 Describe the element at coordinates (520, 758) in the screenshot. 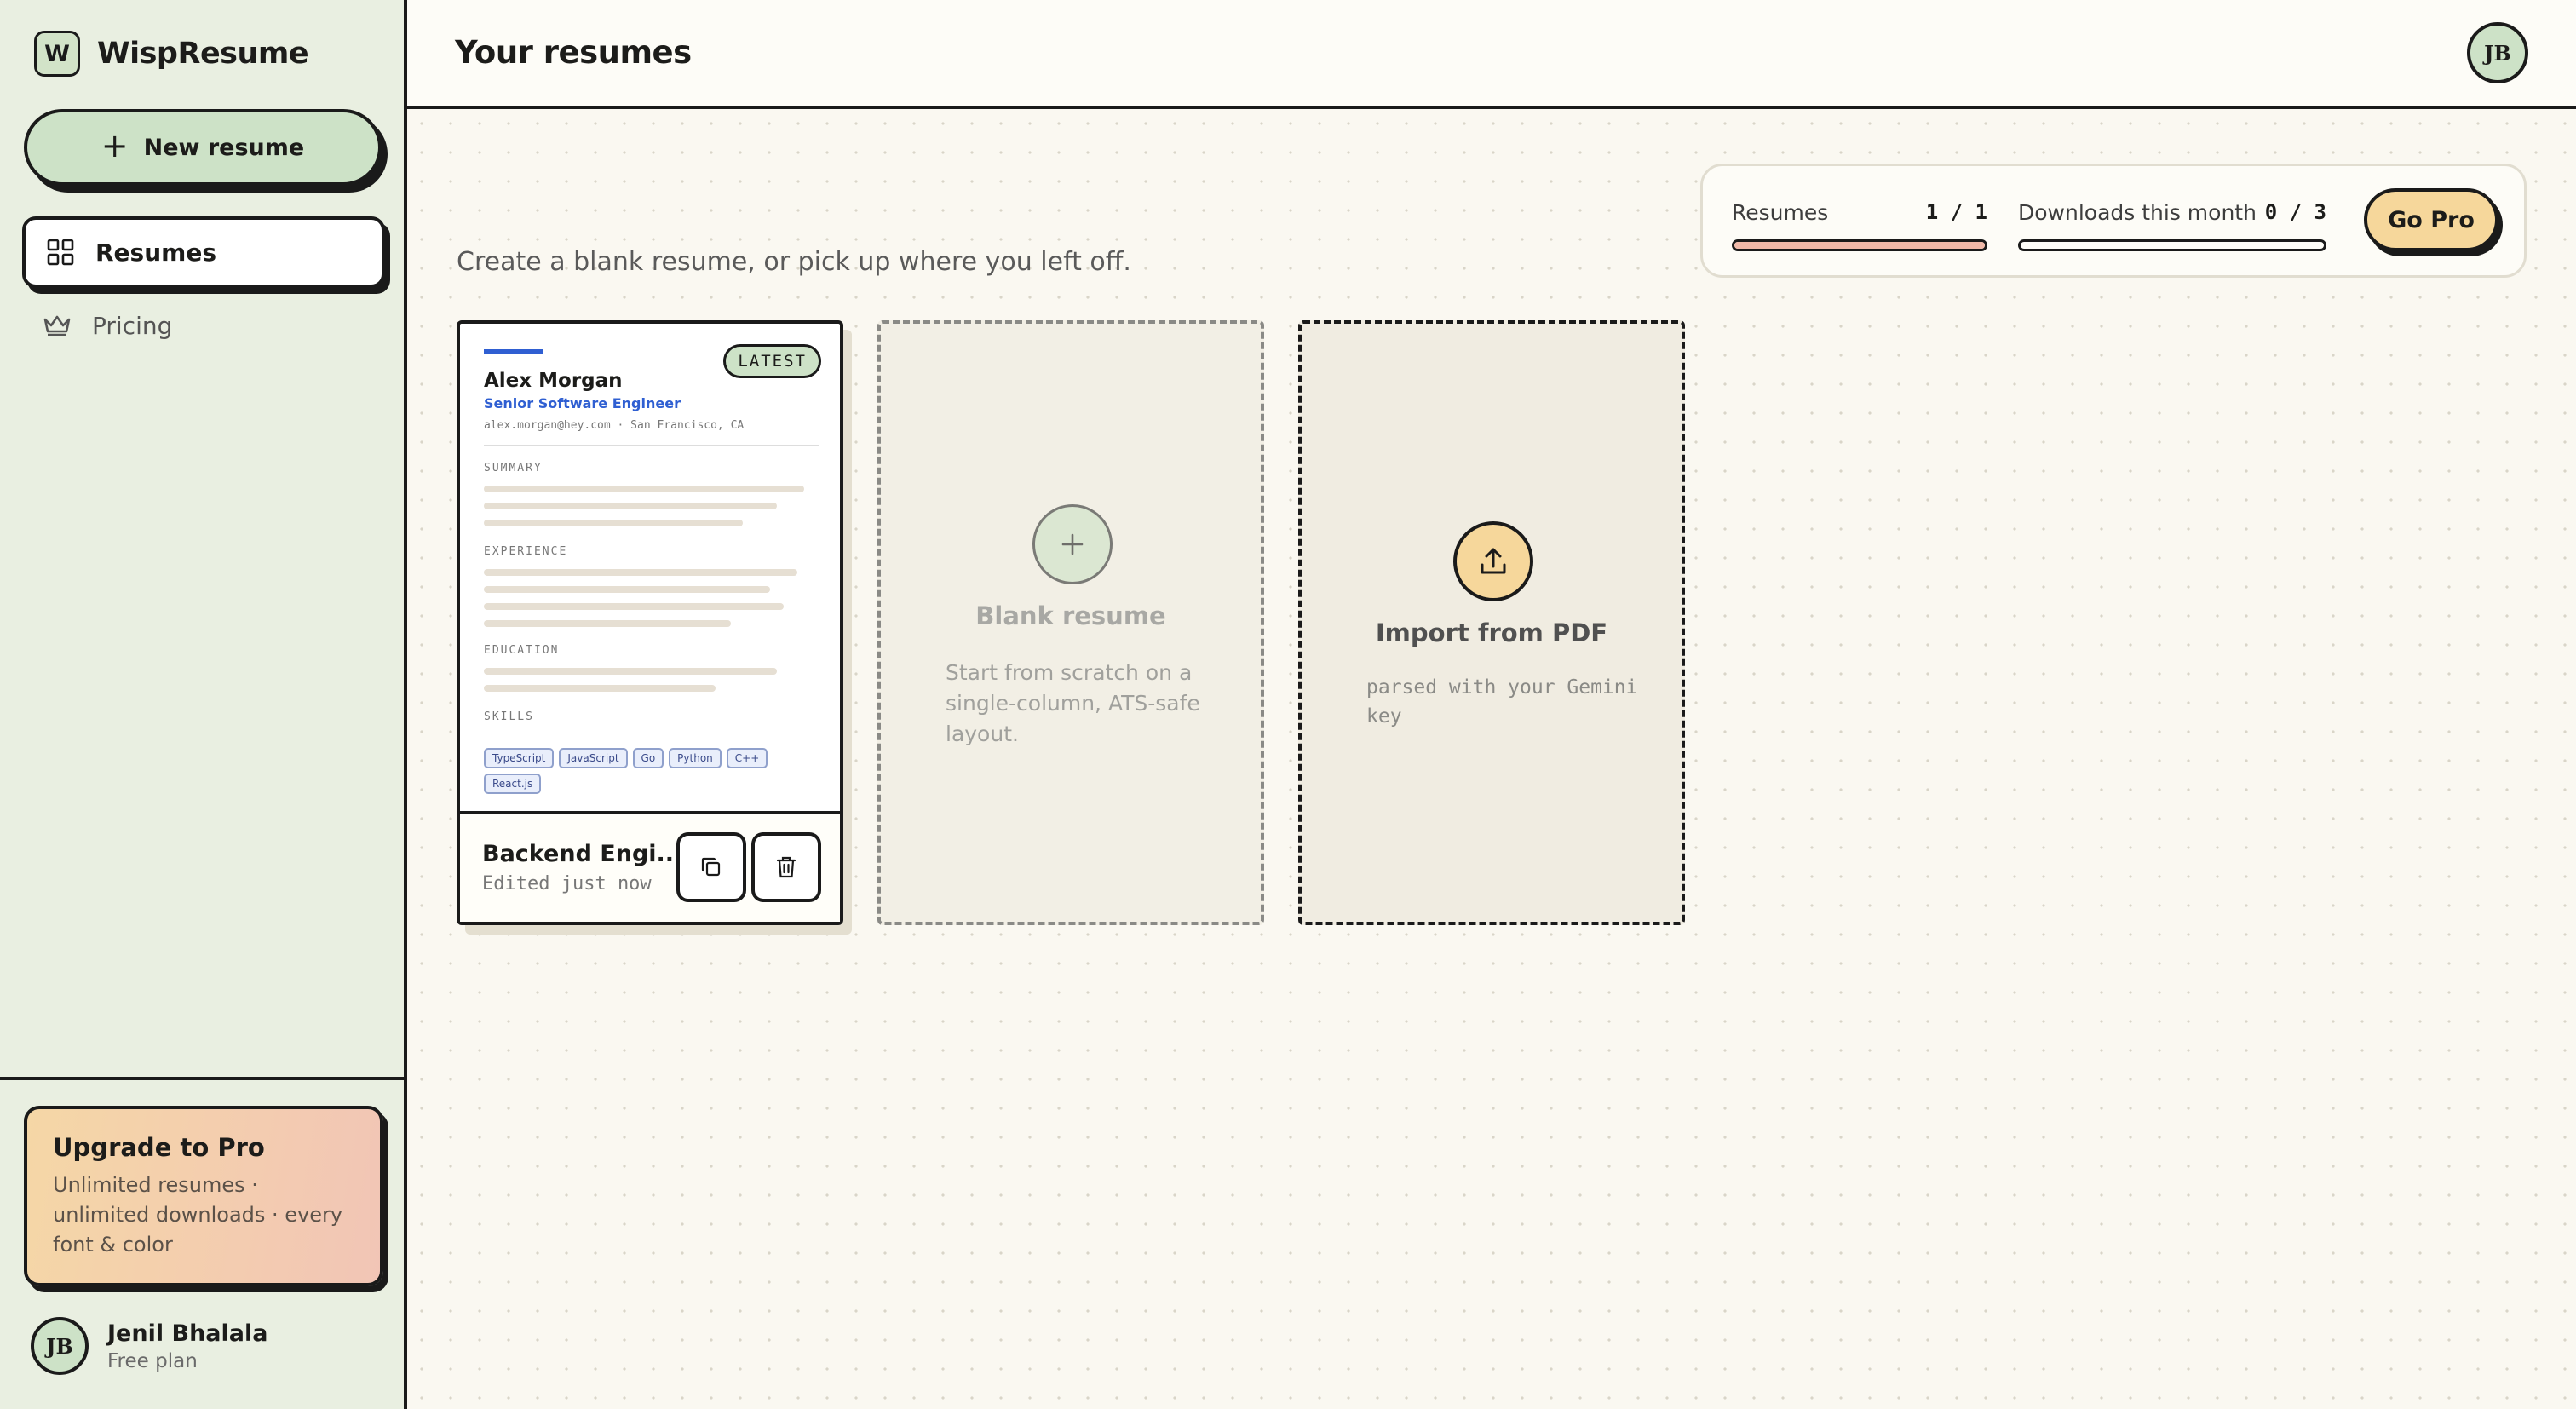

I see `skill-chip: TypeScript` at that location.